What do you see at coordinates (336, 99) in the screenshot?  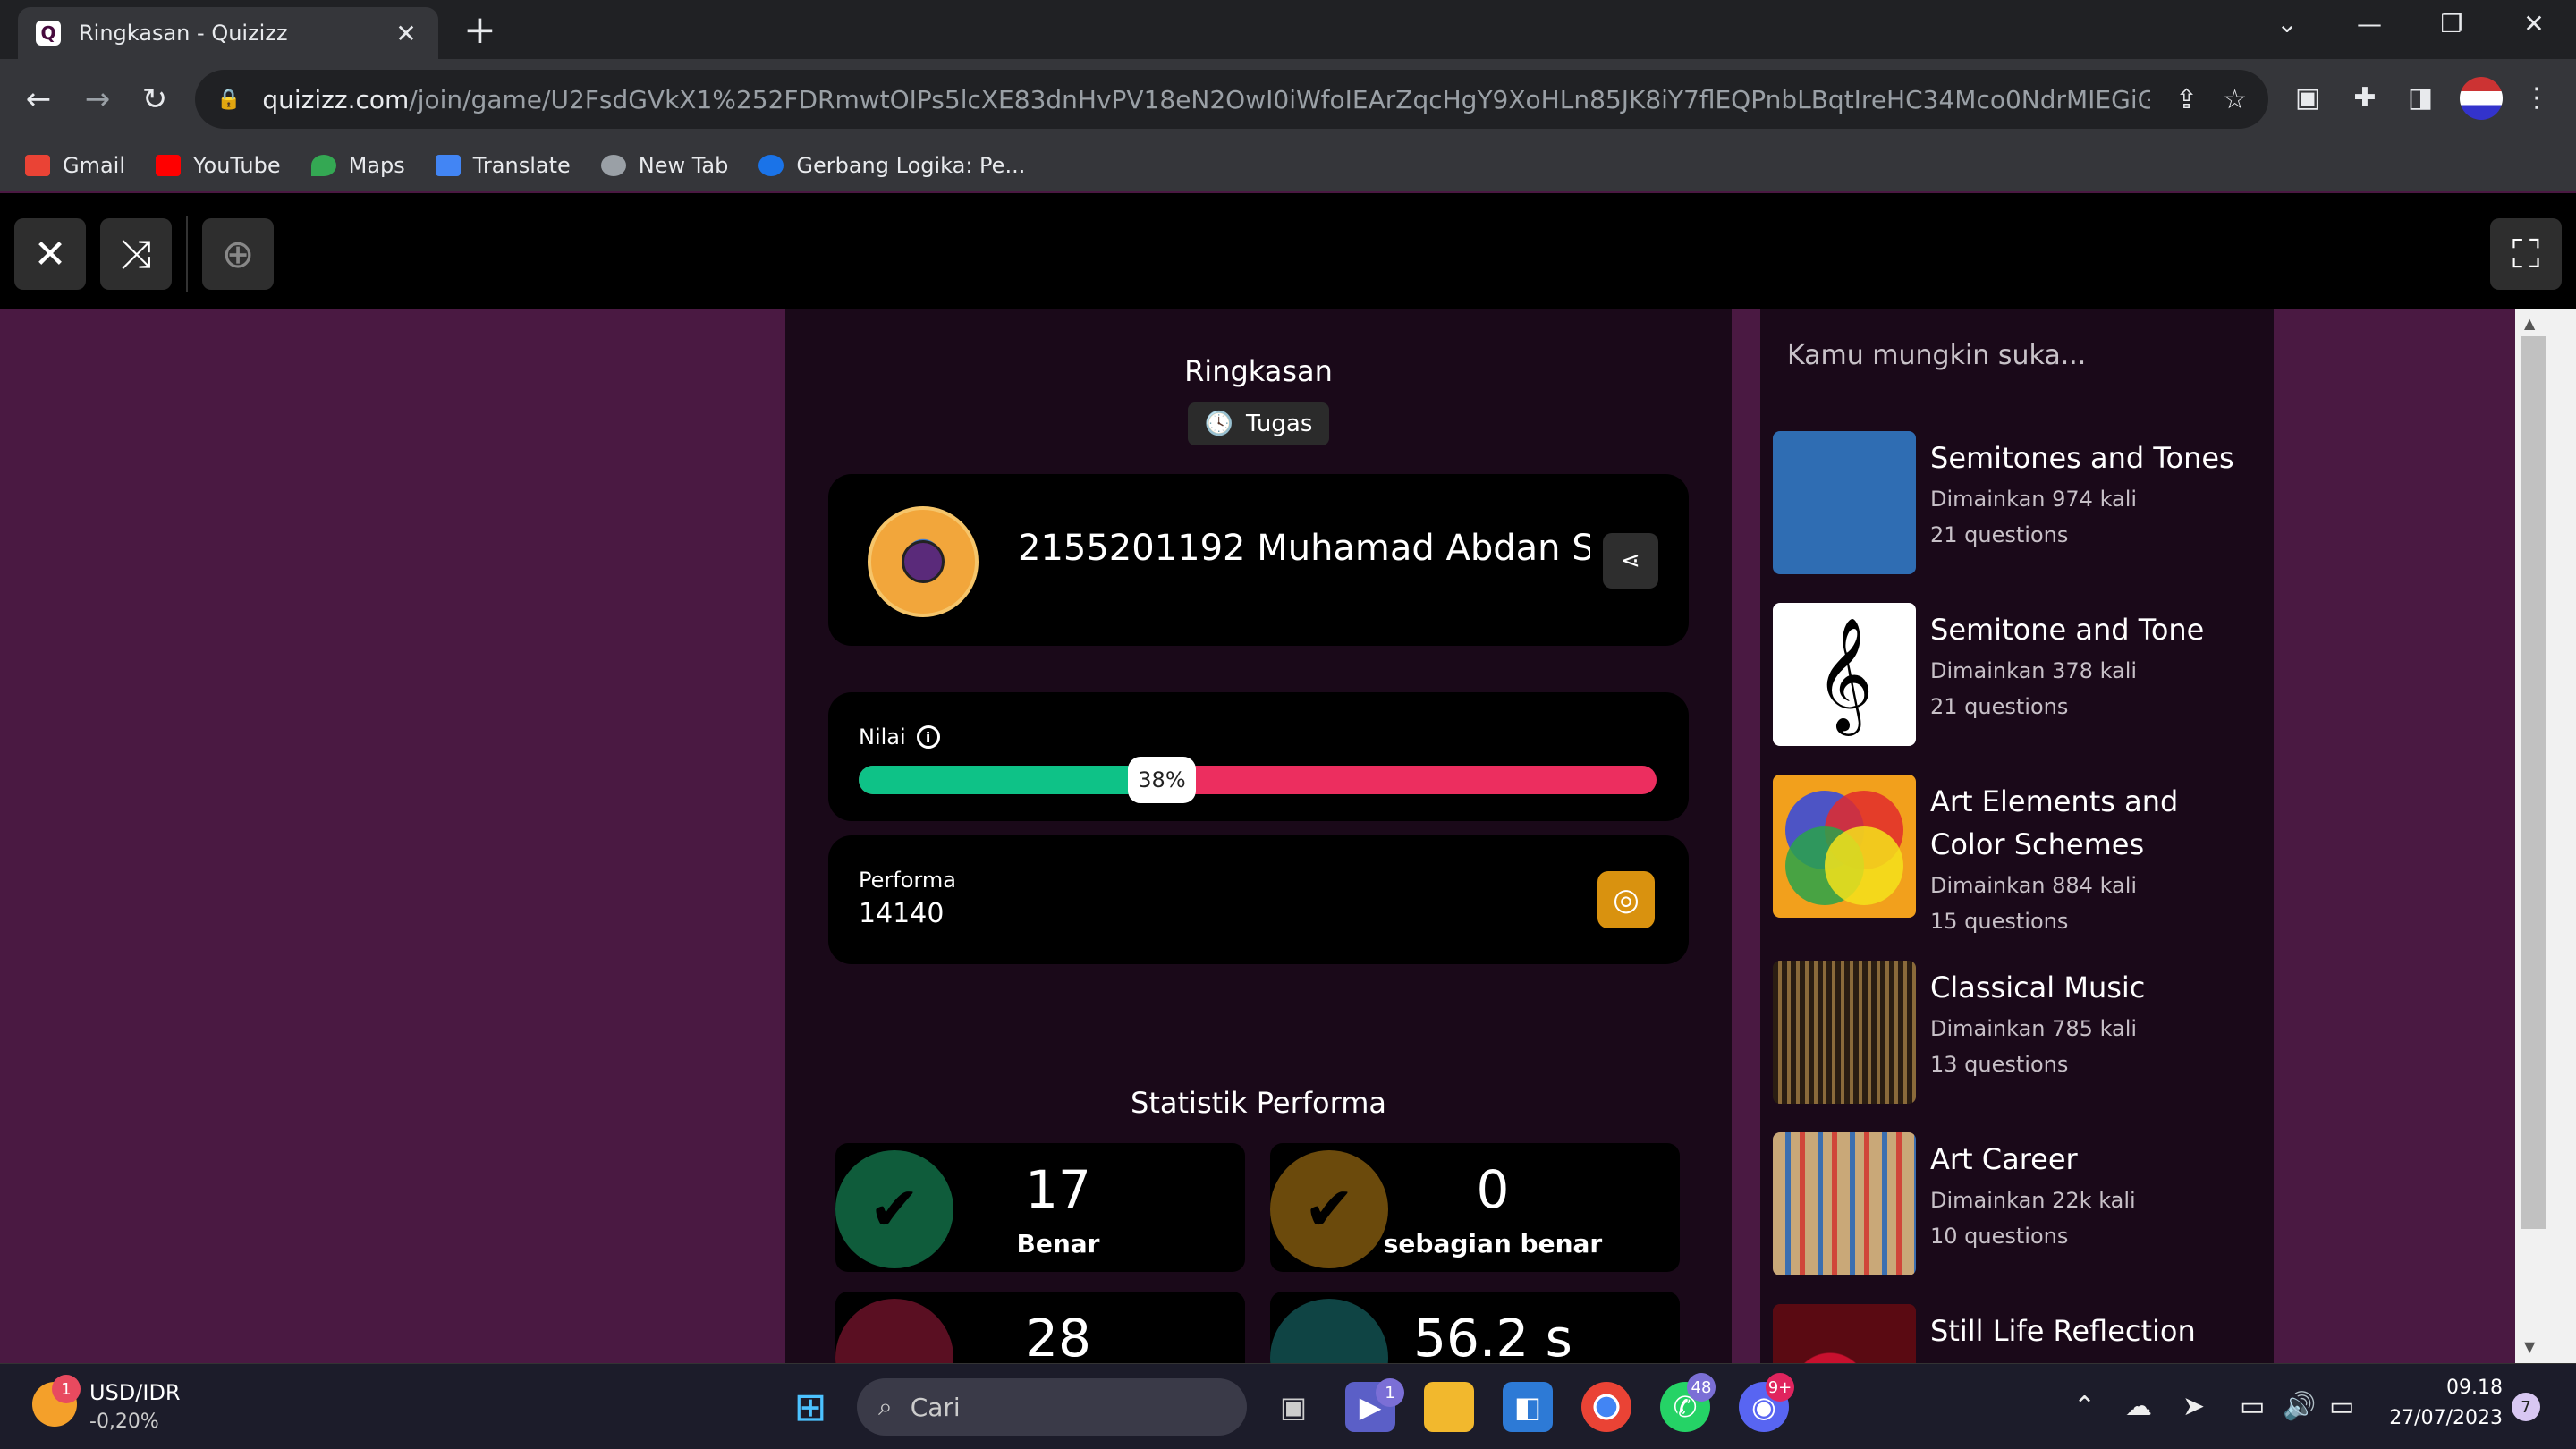 I see `url-domain: quizizz.com` at bounding box center [336, 99].